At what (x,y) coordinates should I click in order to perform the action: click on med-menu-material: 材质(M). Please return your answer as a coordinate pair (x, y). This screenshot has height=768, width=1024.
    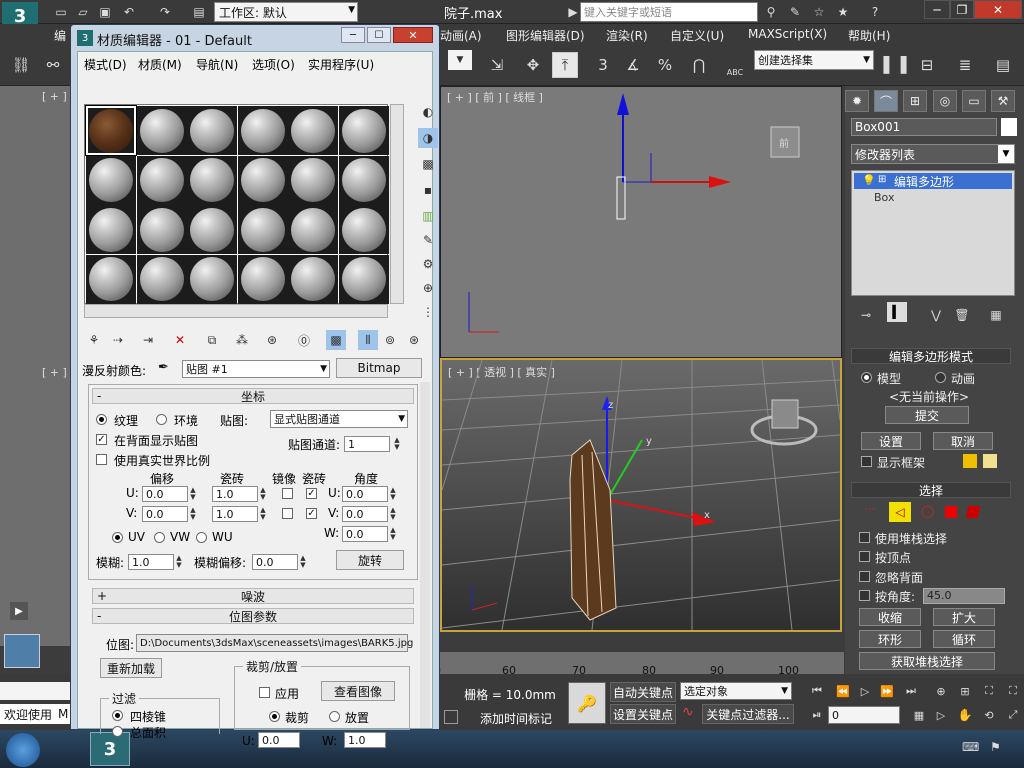
    Looking at the image, I should click on (160, 64).